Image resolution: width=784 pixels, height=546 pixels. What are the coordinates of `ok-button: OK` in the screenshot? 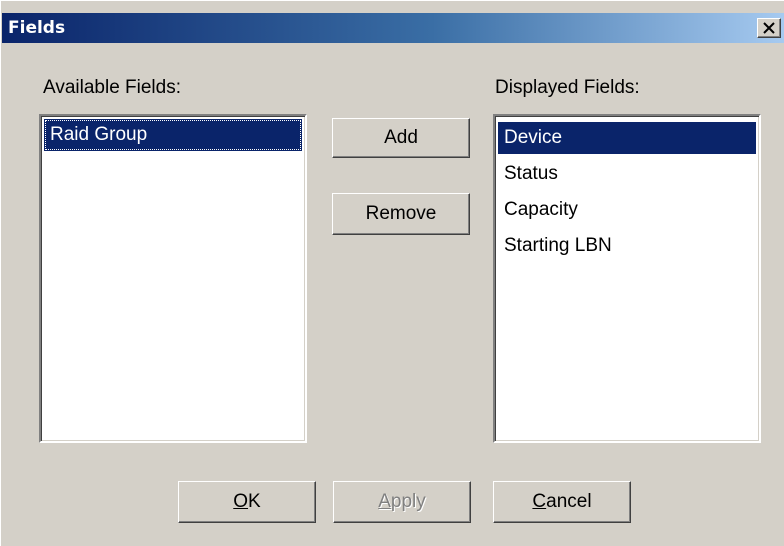 It's located at (247, 502).